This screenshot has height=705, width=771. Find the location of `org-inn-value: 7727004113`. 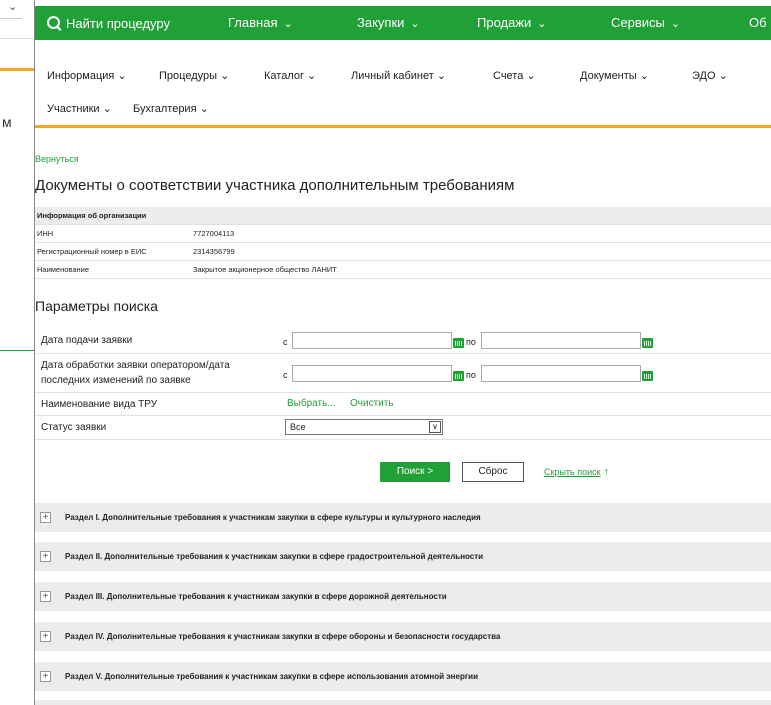

org-inn-value: 7727004113 is located at coordinates (481, 233).